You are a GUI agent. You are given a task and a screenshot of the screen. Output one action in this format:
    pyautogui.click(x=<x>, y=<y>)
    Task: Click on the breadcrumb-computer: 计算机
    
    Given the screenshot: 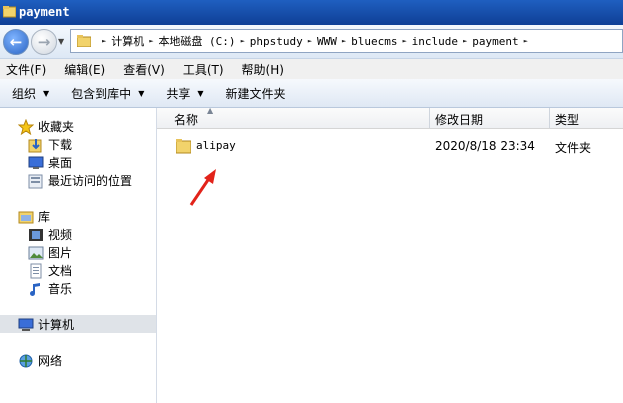 What is the action you would take?
    pyautogui.click(x=127, y=41)
    